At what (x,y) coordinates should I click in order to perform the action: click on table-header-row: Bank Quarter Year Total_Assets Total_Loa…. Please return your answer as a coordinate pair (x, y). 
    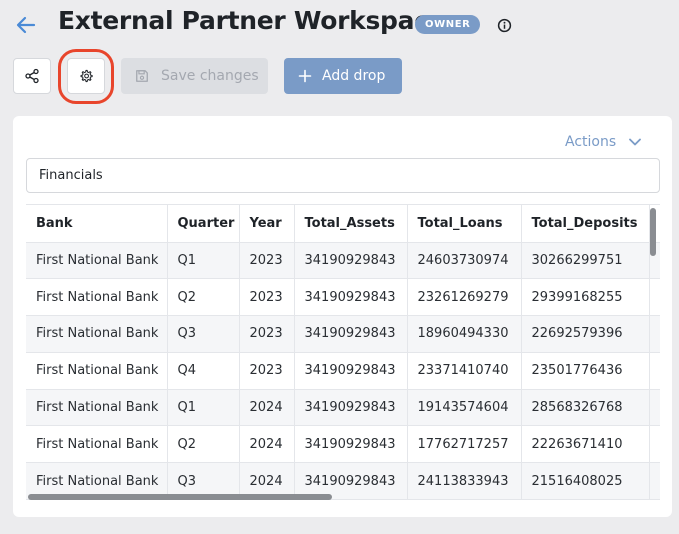
    Looking at the image, I should click on (343, 224).